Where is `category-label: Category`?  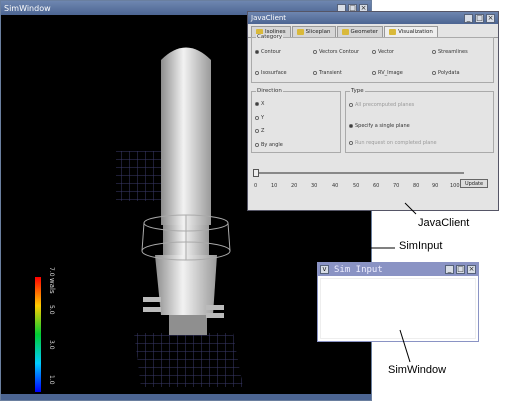 category-label: Category is located at coordinates (270, 37).